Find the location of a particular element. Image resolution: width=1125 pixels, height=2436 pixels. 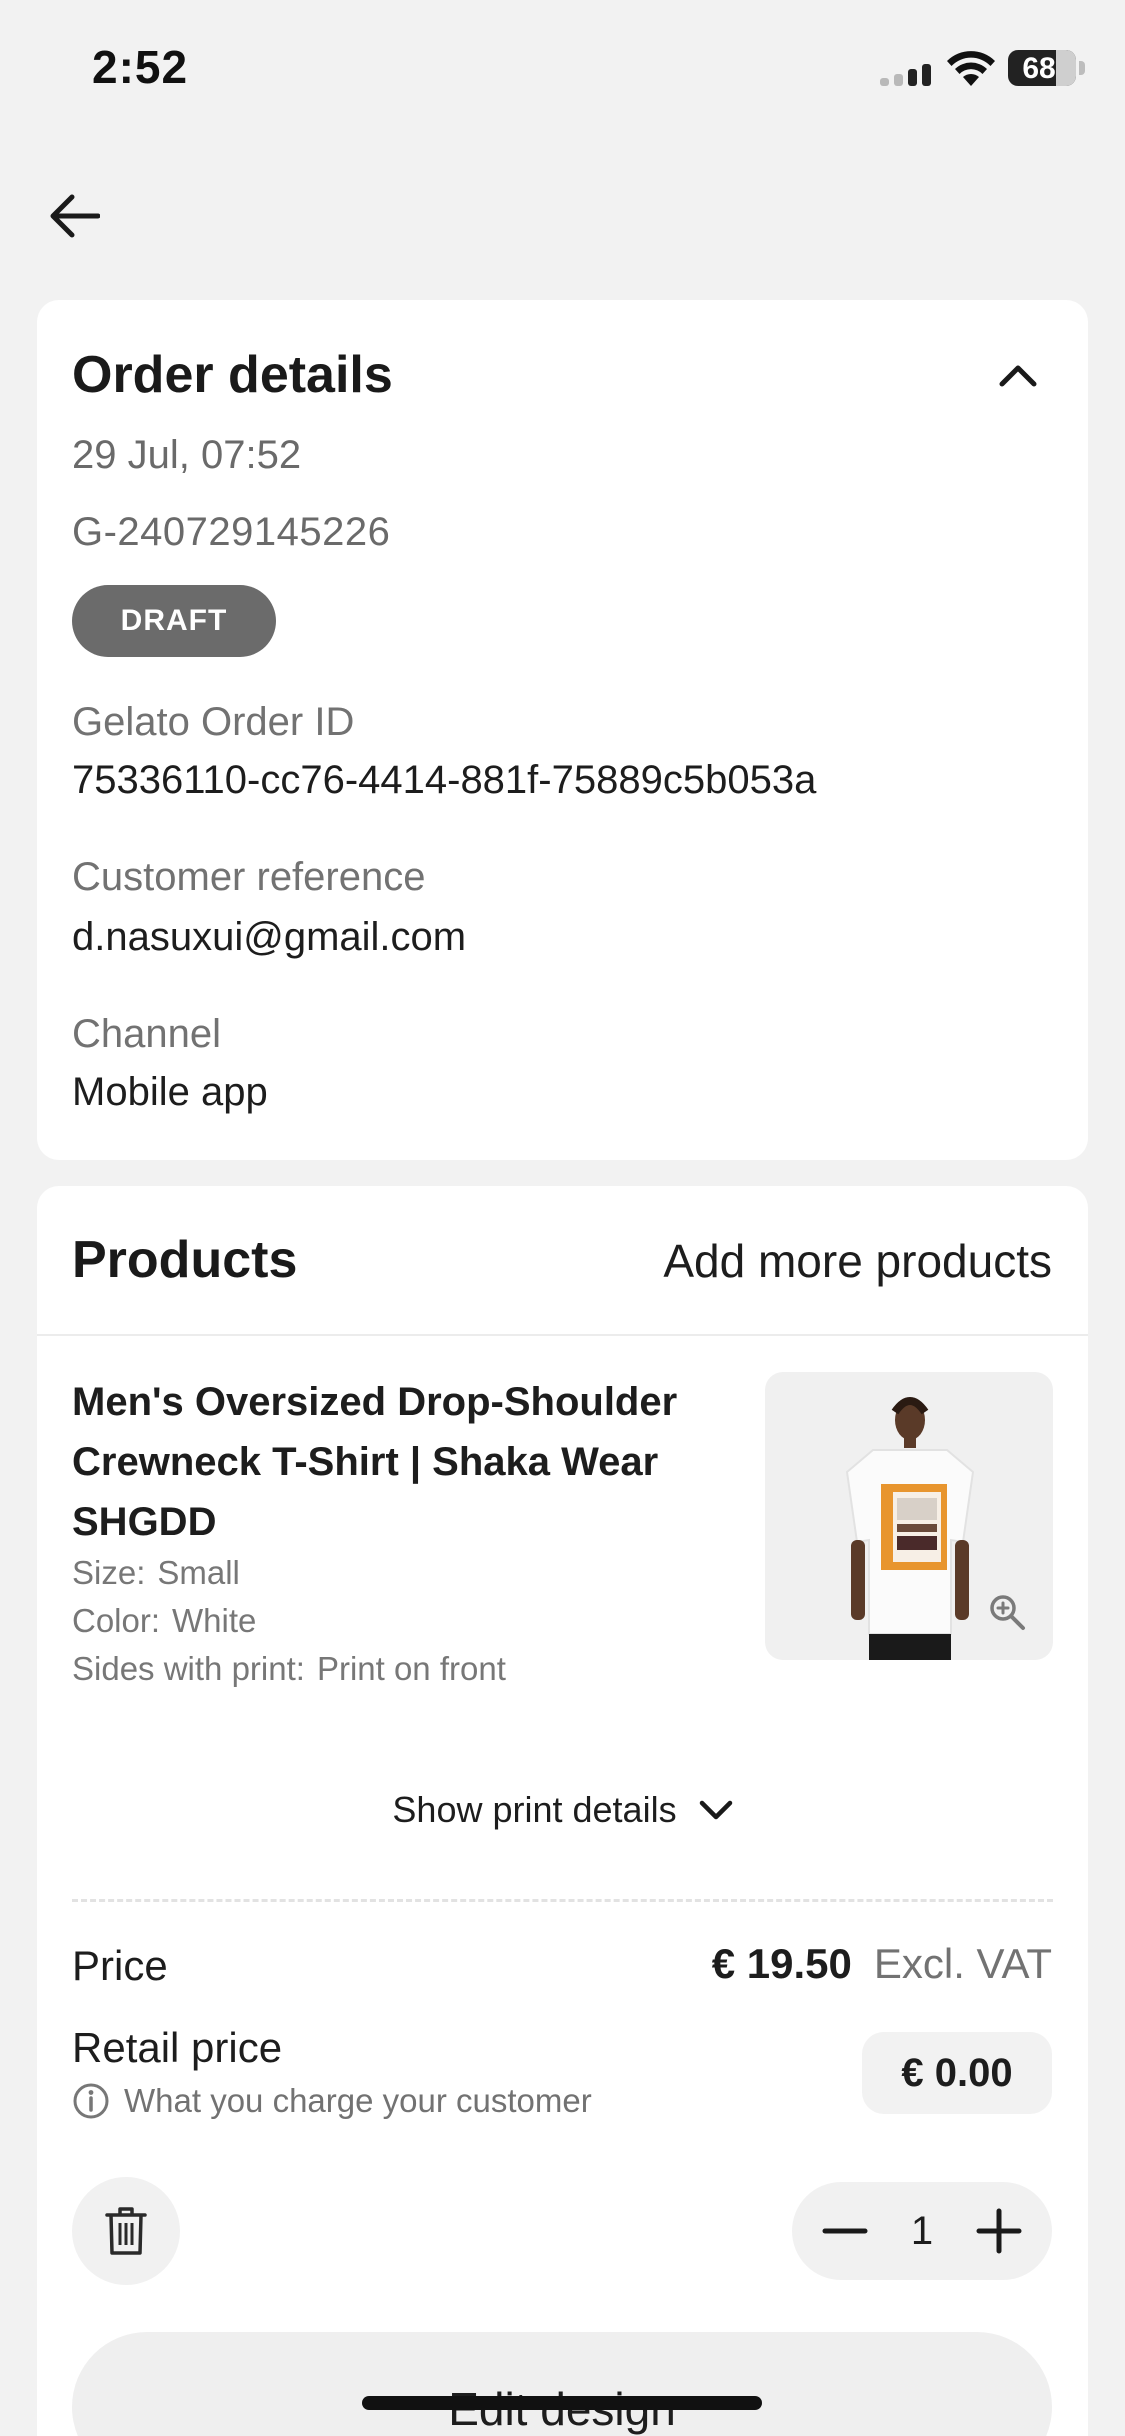

add-more-products-link: Add more products is located at coordinates (857, 1261).